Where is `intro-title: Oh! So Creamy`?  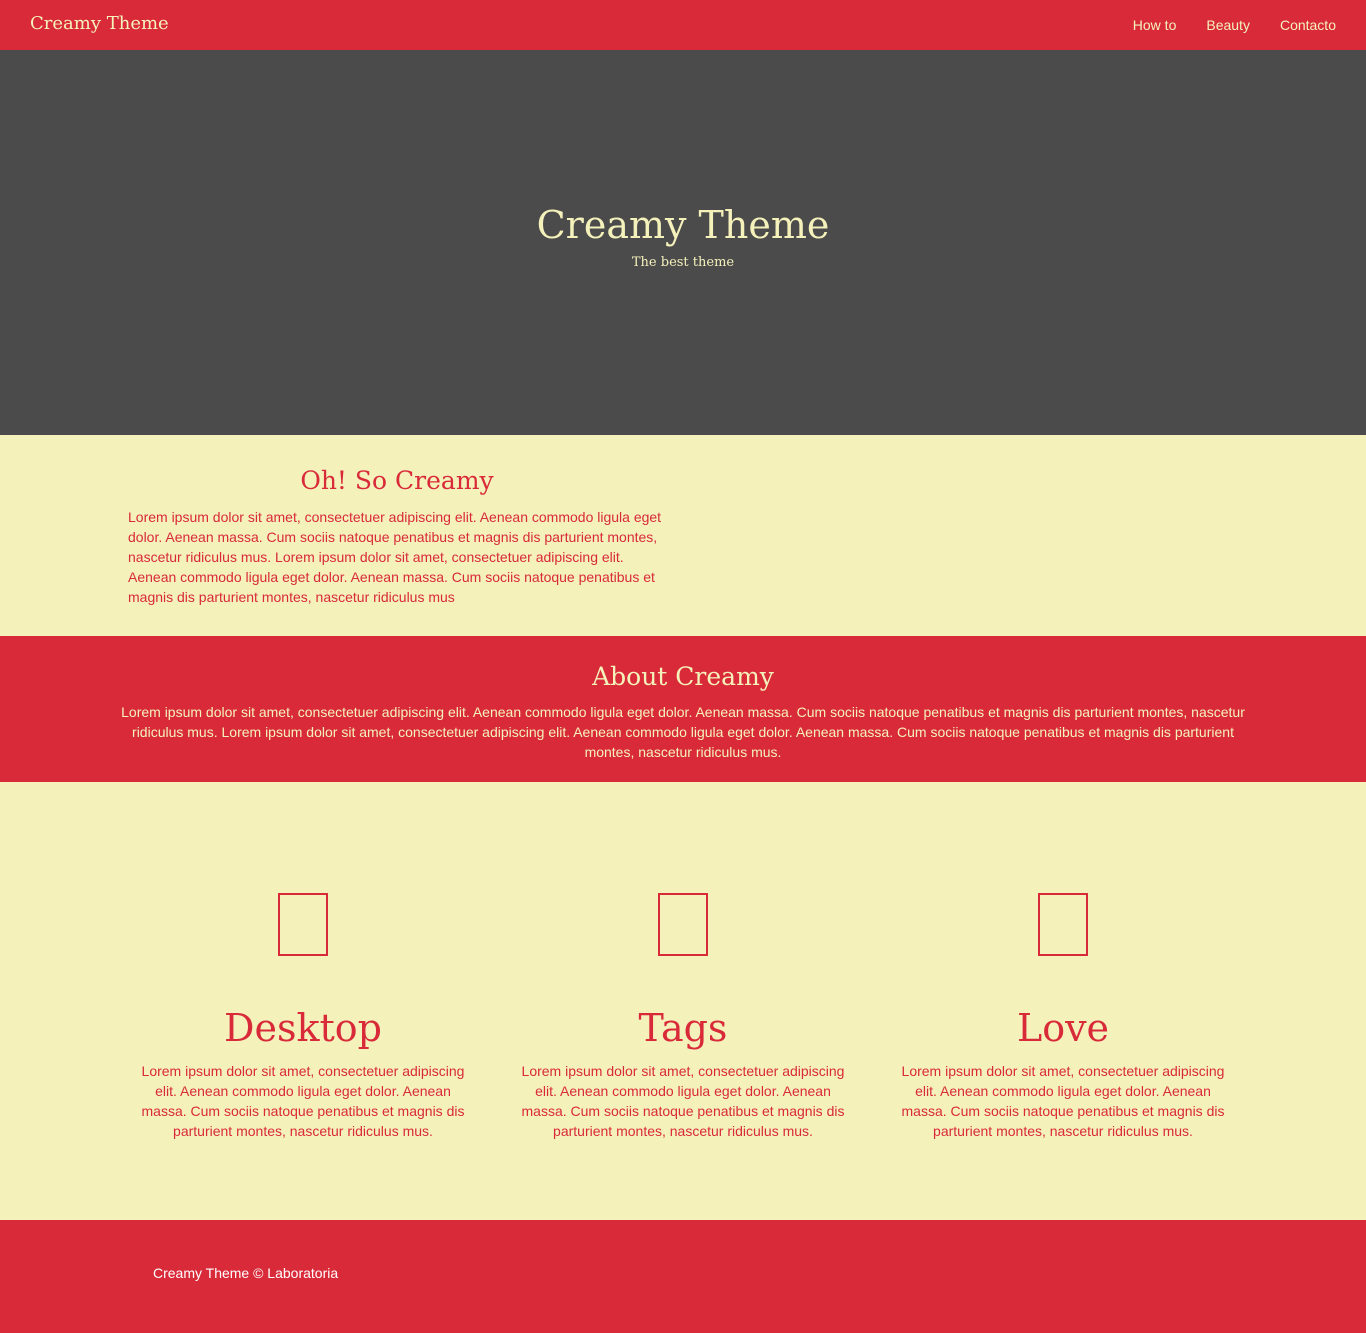
intro-title: Oh! So Creamy is located at coordinates (397, 480).